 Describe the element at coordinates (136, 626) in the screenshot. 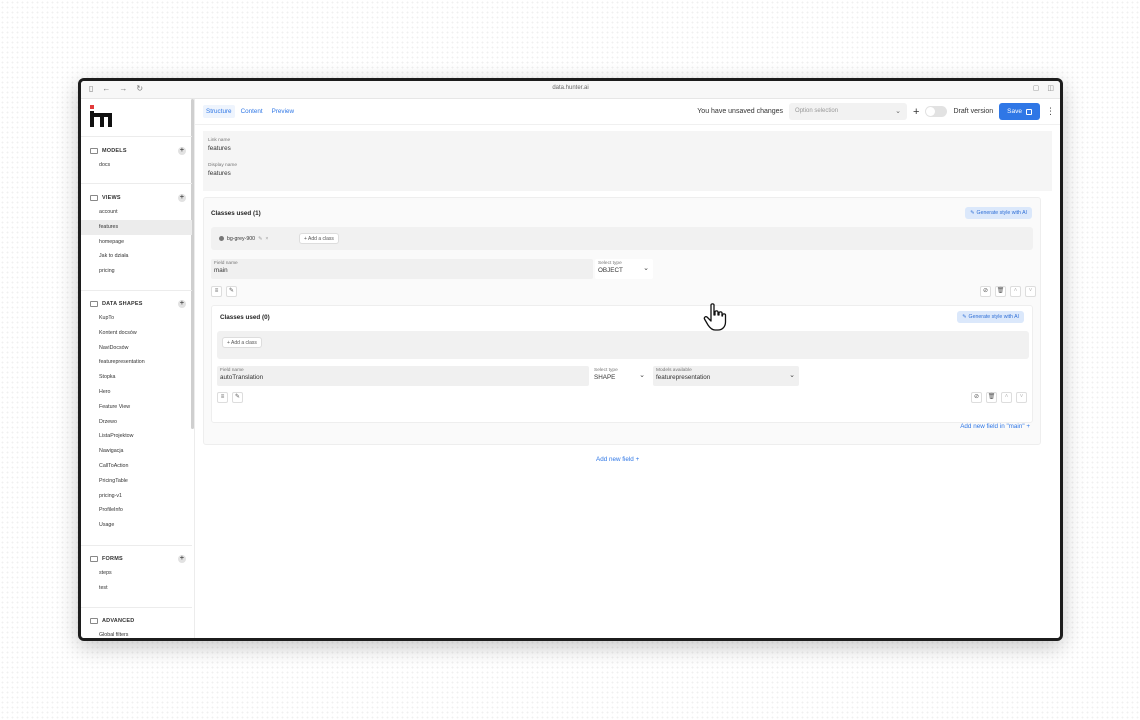

I see `sidebar-section-advanced: ADVANCED Global filters` at that location.